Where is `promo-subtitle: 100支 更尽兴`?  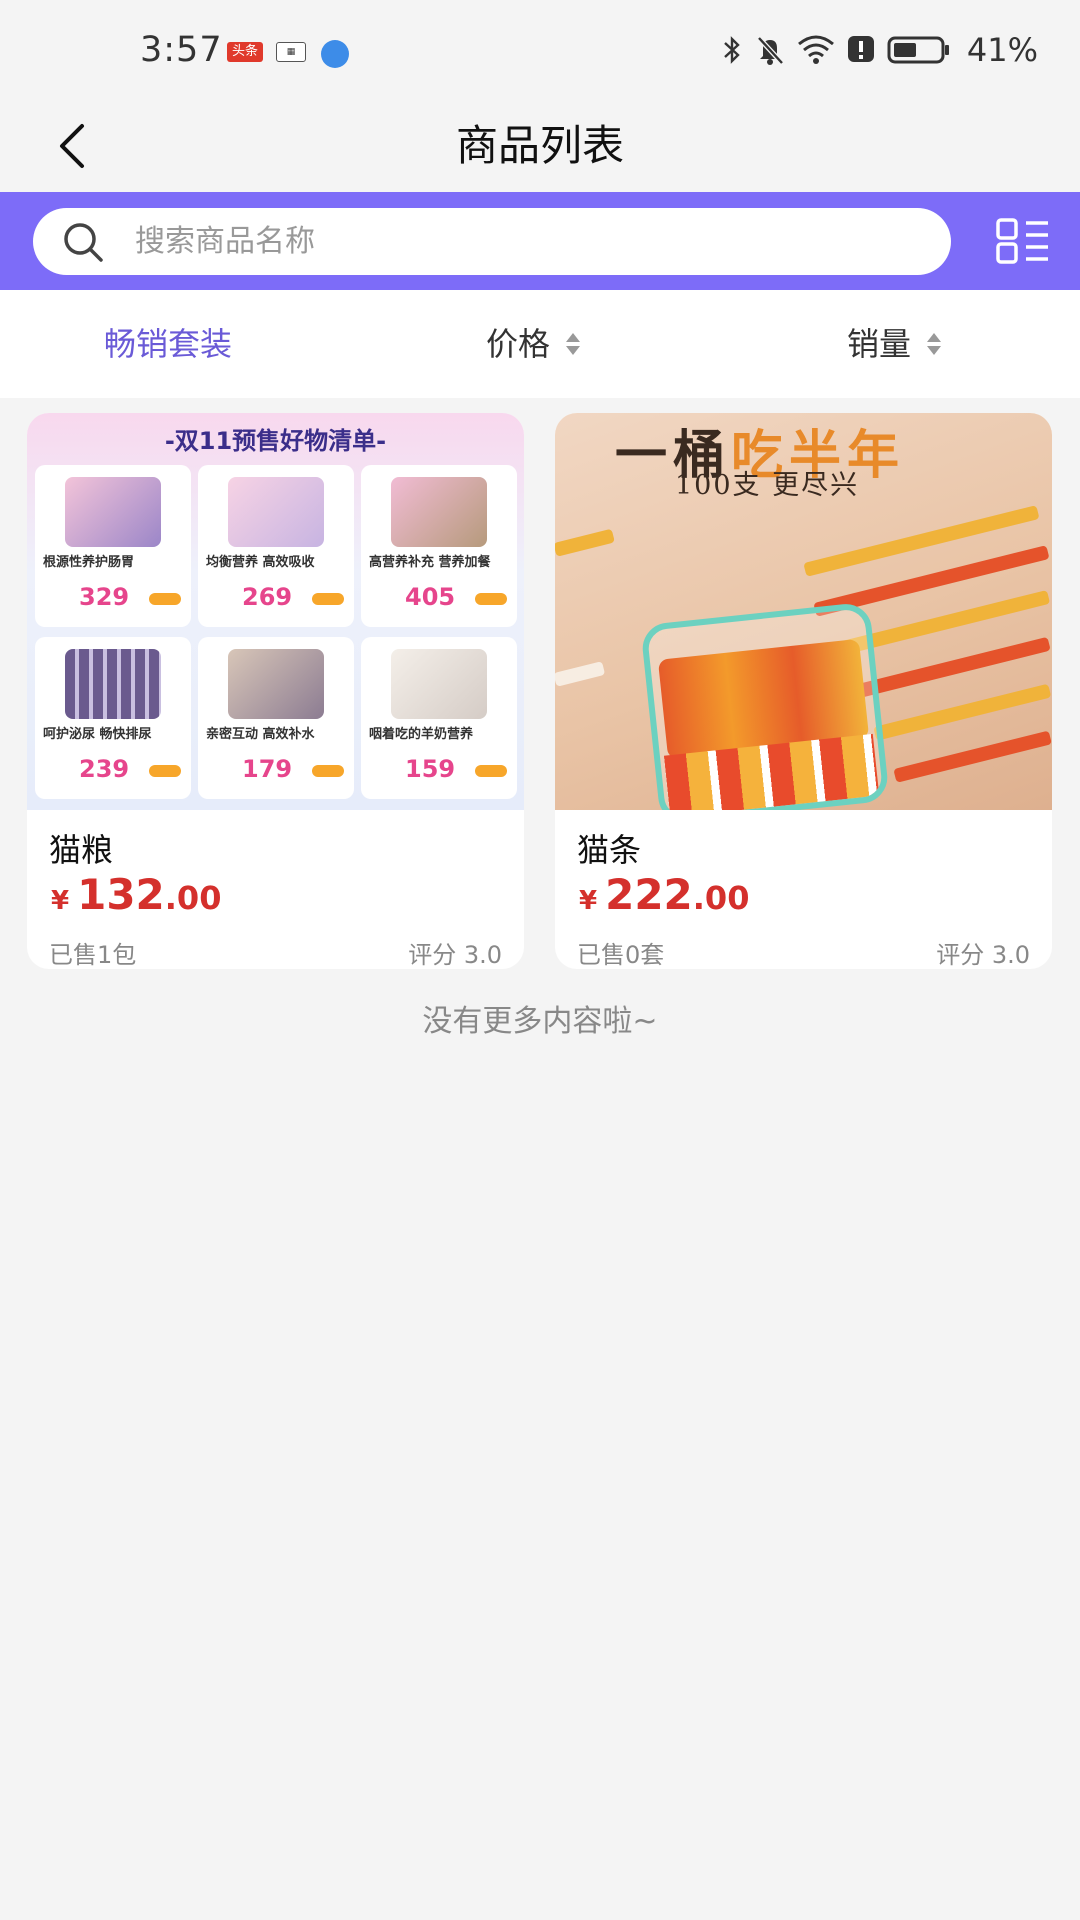 promo-subtitle: 100支 更尽兴 is located at coordinates (767, 485).